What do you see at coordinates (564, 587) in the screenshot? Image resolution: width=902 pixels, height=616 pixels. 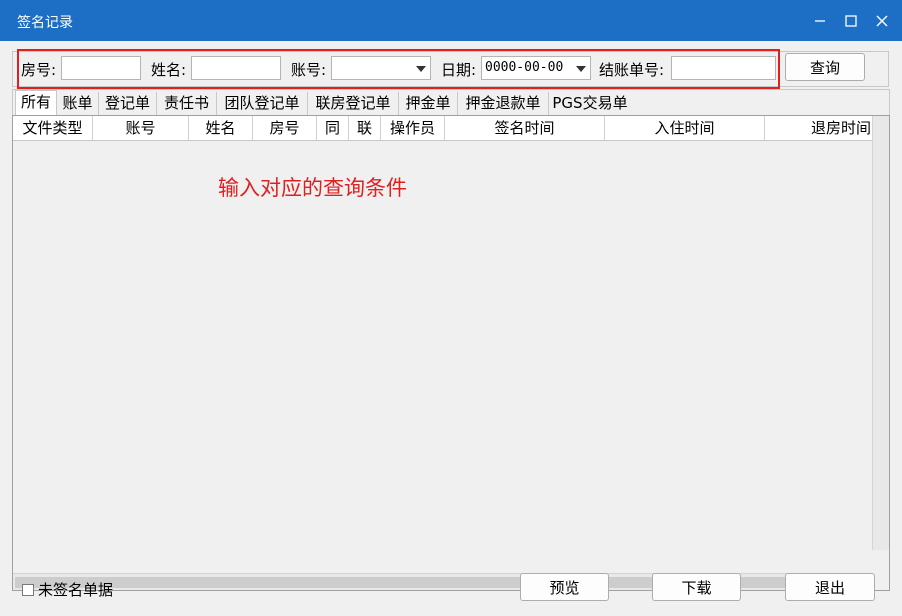 I see `preview-button: 预览` at bounding box center [564, 587].